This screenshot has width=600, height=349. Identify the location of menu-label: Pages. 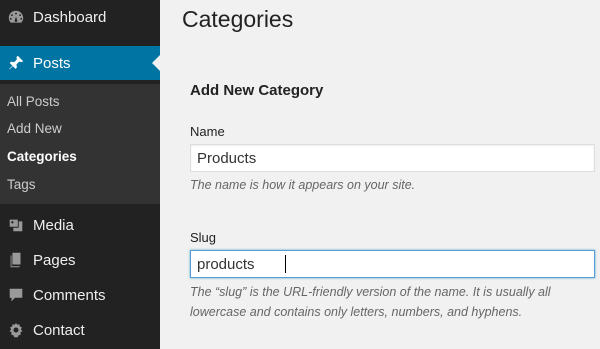
(54, 260).